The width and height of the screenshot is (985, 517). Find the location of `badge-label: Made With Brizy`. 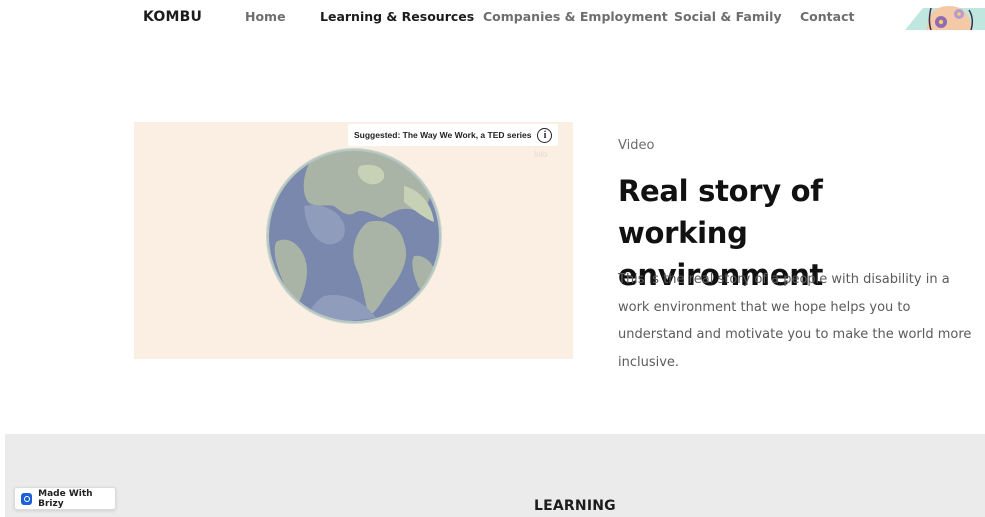

badge-label: Made With Brizy is located at coordinates (65, 498).